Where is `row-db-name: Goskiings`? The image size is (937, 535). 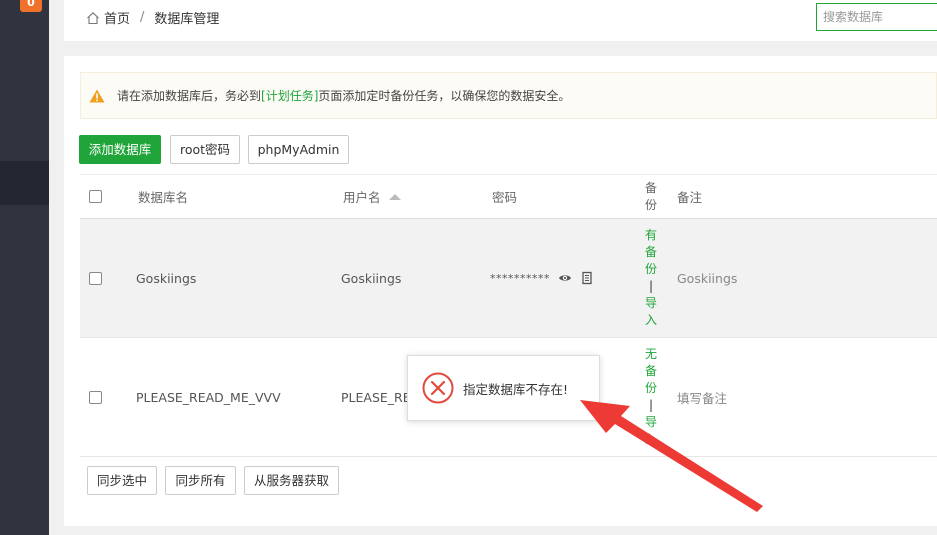
row-db-name: Goskiings is located at coordinates (166, 278).